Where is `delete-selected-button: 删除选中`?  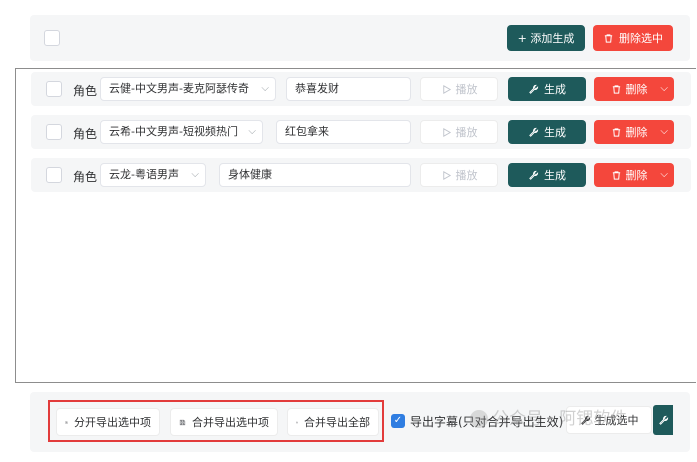
delete-selected-button: 删除选中 is located at coordinates (633, 38).